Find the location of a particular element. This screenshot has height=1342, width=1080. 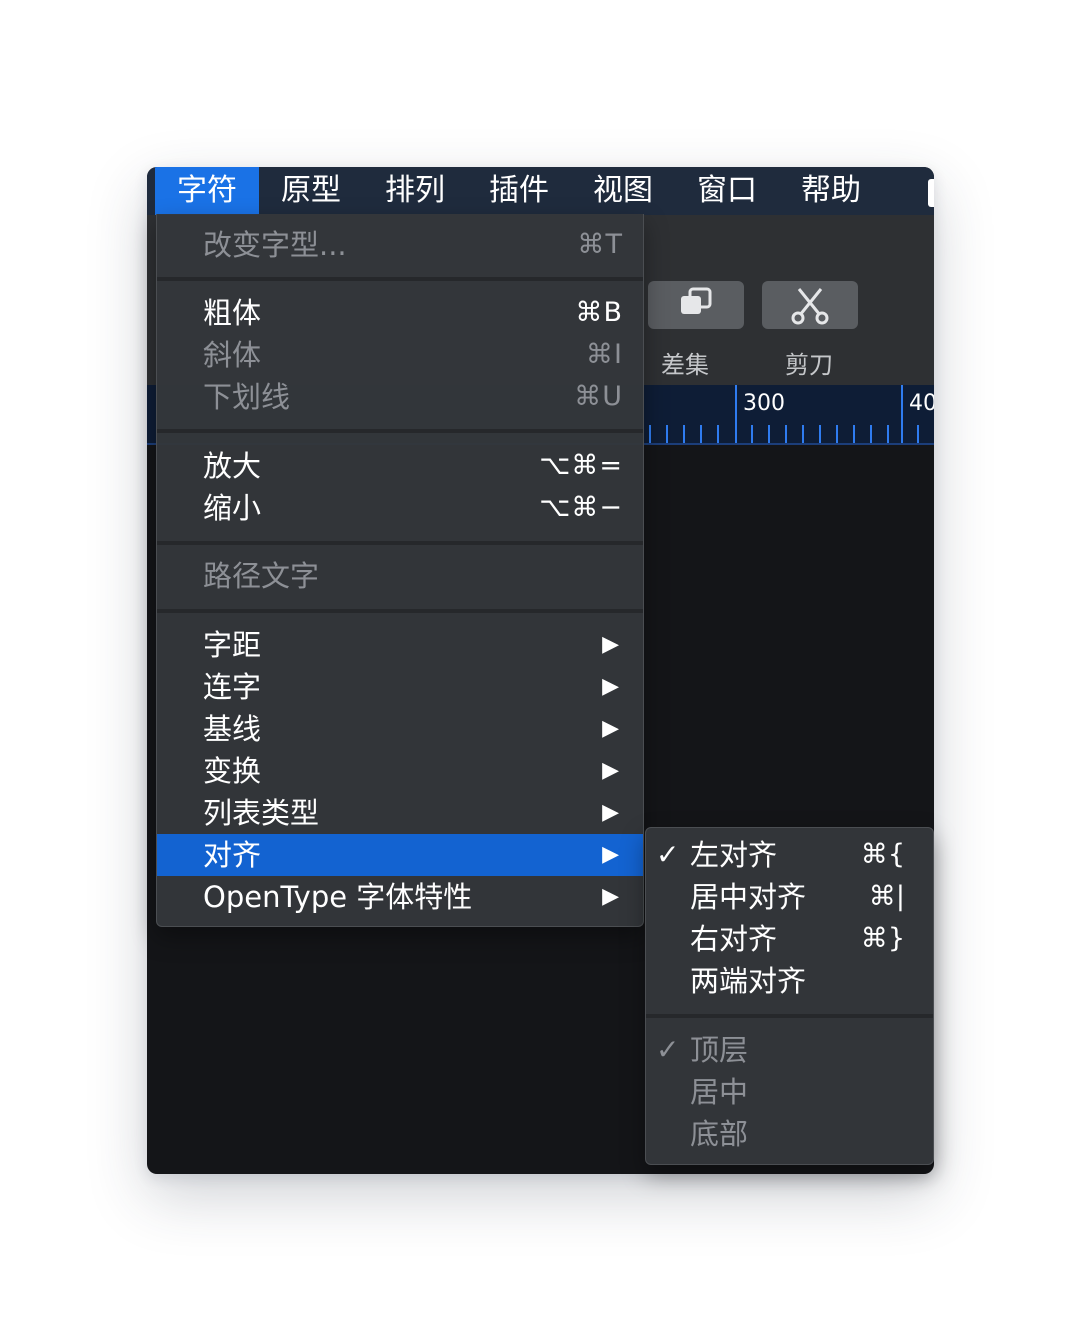

alignment-submenu: ✓ 左对齐 ⌘{ 居中对齐 ⌘| 右对齐 ⌘} 两端对齐 ✓ 顶层 居中 底部 is located at coordinates (789, 996).